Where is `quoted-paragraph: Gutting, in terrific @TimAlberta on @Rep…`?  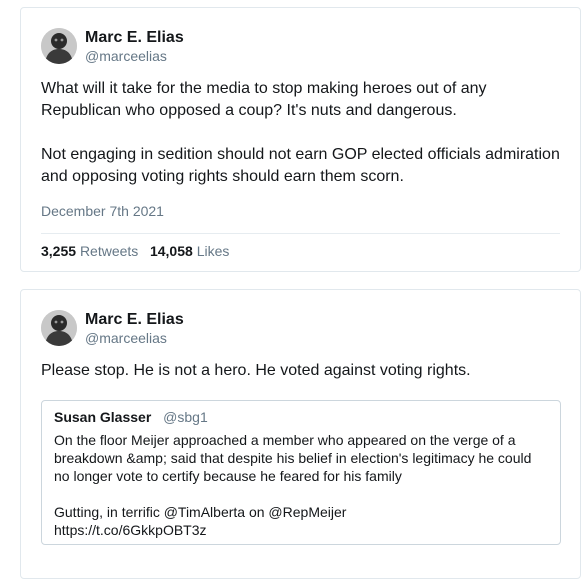 quoted-paragraph: Gutting, in terrific @TimAlberta on @Rep… is located at coordinates (200, 512).